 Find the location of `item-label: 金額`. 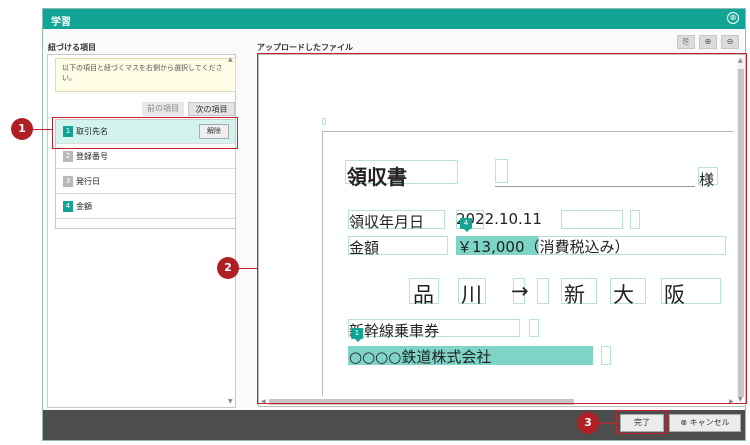

item-label: 金額 is located at coordinates (84, 206).